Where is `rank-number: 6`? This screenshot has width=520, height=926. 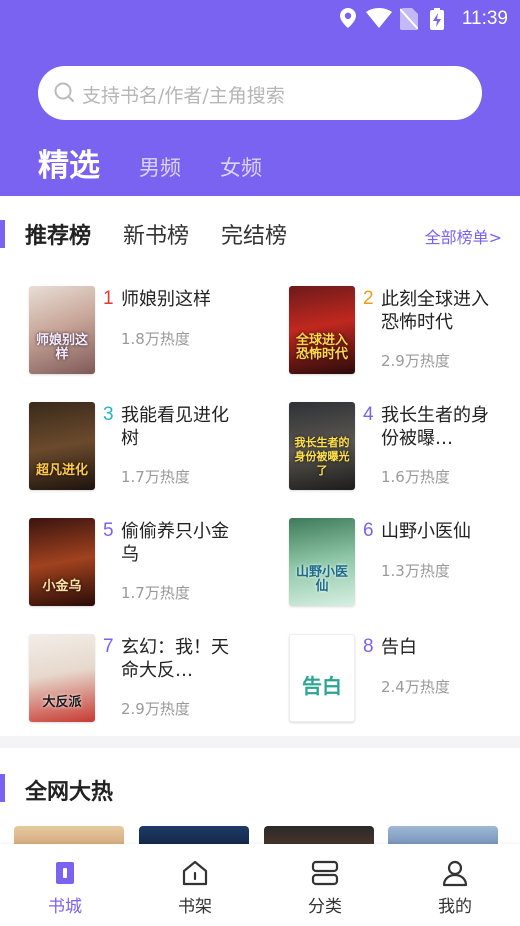
rank-number: 6 is located at coordinates (368, 530).